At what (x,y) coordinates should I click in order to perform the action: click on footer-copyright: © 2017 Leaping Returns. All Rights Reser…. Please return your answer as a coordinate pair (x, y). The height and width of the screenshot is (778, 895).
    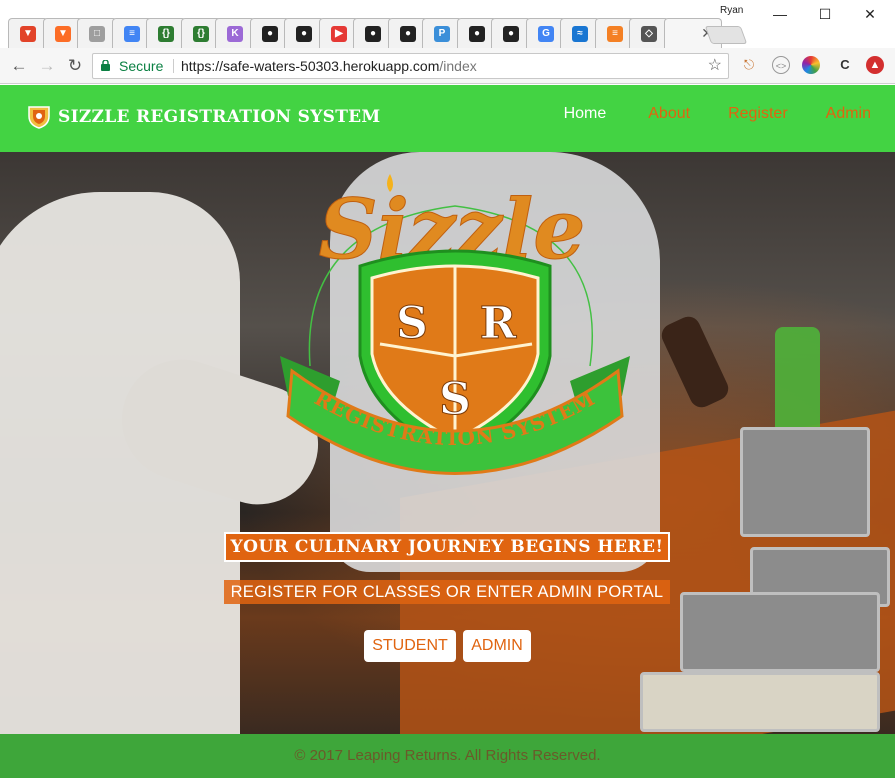
    Looking at the image, I should click on (447, 755).